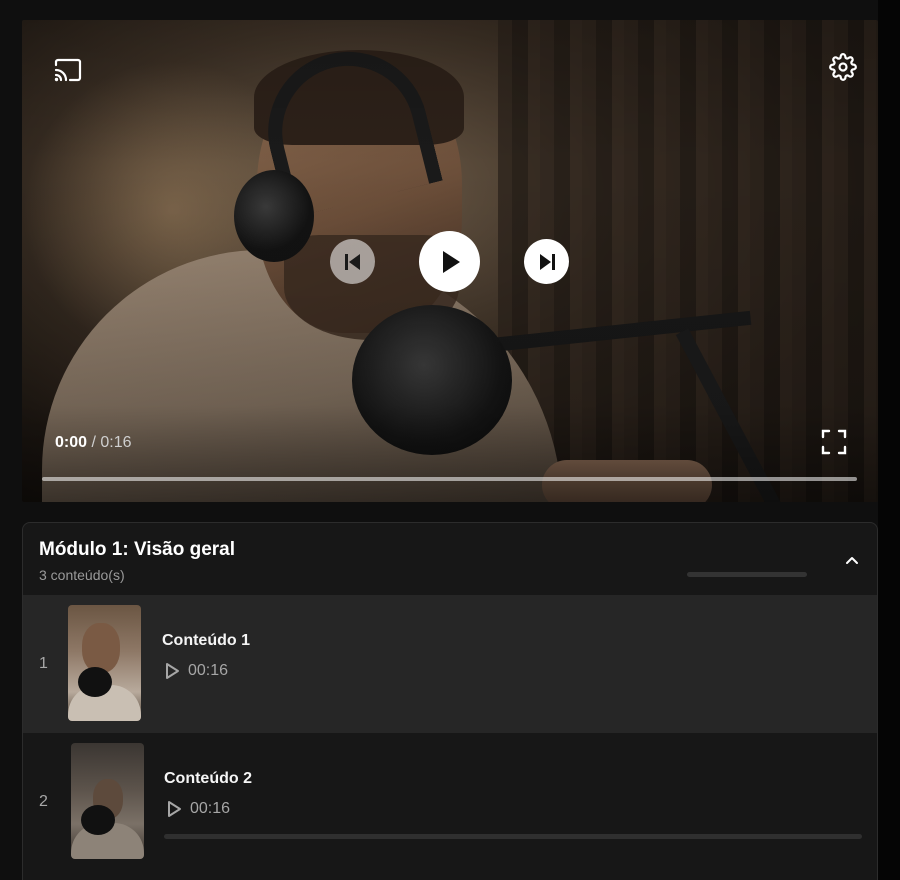 The height and width of the screenshot is (880, 900). I want to click on current-time: 0:00, so click(71, 442).